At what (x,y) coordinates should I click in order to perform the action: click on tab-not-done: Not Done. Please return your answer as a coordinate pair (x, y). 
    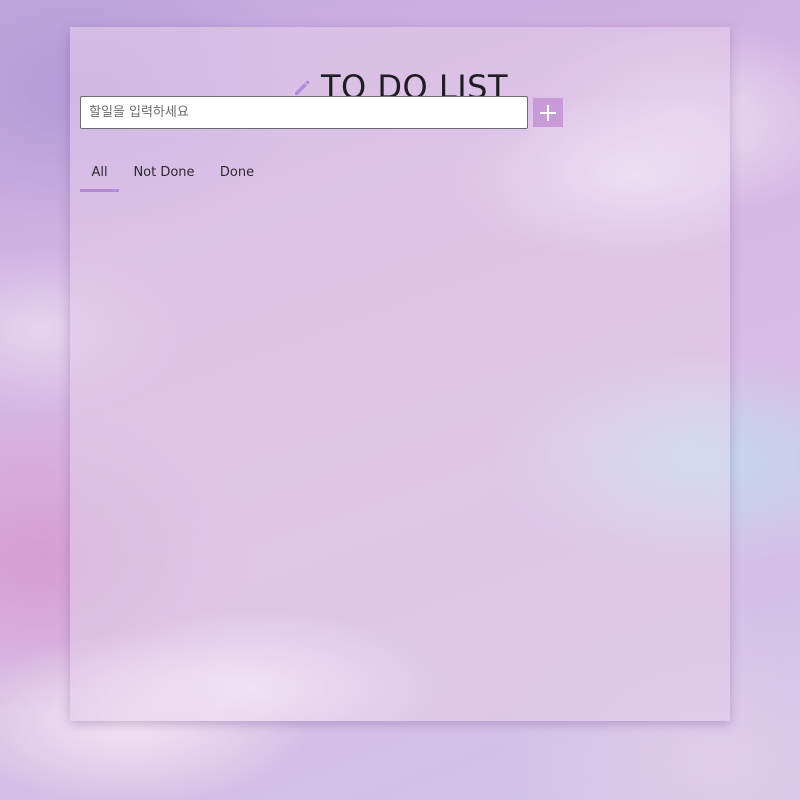
    Looking at the image, I should click on (164, 172).